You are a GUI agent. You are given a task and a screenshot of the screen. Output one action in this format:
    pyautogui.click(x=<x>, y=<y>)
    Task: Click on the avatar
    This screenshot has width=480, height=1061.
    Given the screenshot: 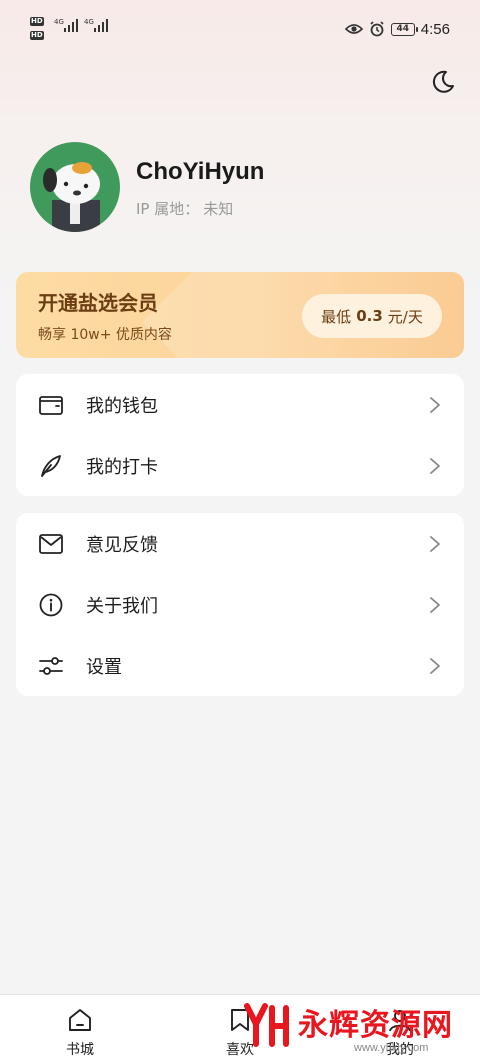 What is the action you would take?
    pyautogui.click(x=75, y=187)
    